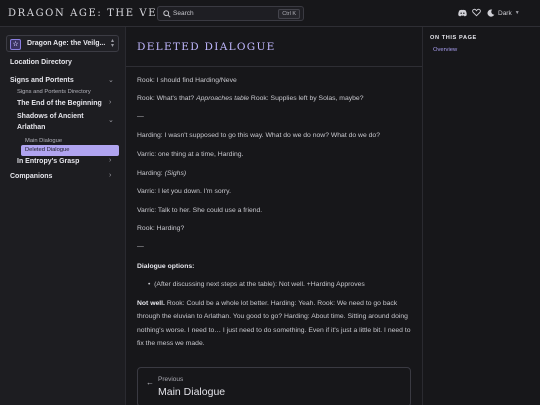  I want to click on dialogue-options-heading: Dialogue options:, so click(165, 266).